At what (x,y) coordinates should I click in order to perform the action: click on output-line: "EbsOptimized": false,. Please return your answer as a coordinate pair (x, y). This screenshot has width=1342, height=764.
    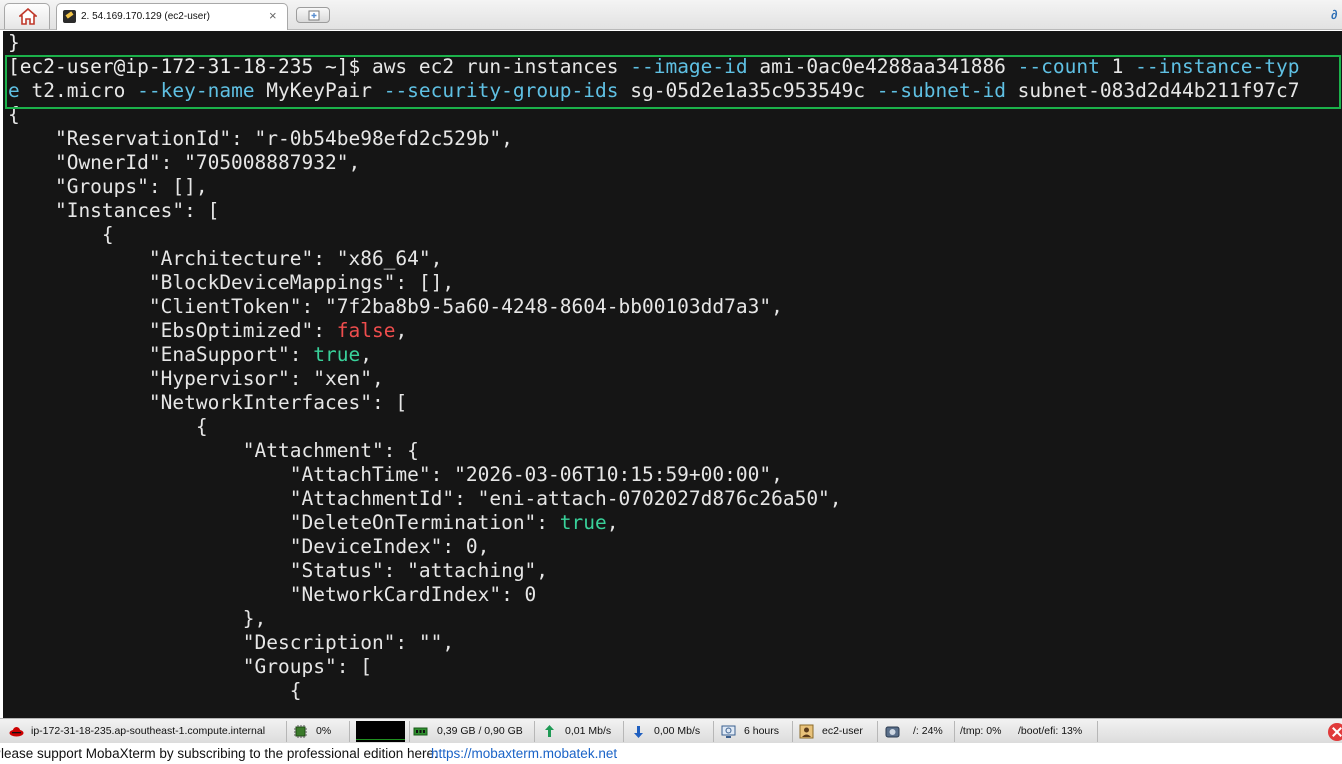
    Looking at the image, I should click on (207, 331).